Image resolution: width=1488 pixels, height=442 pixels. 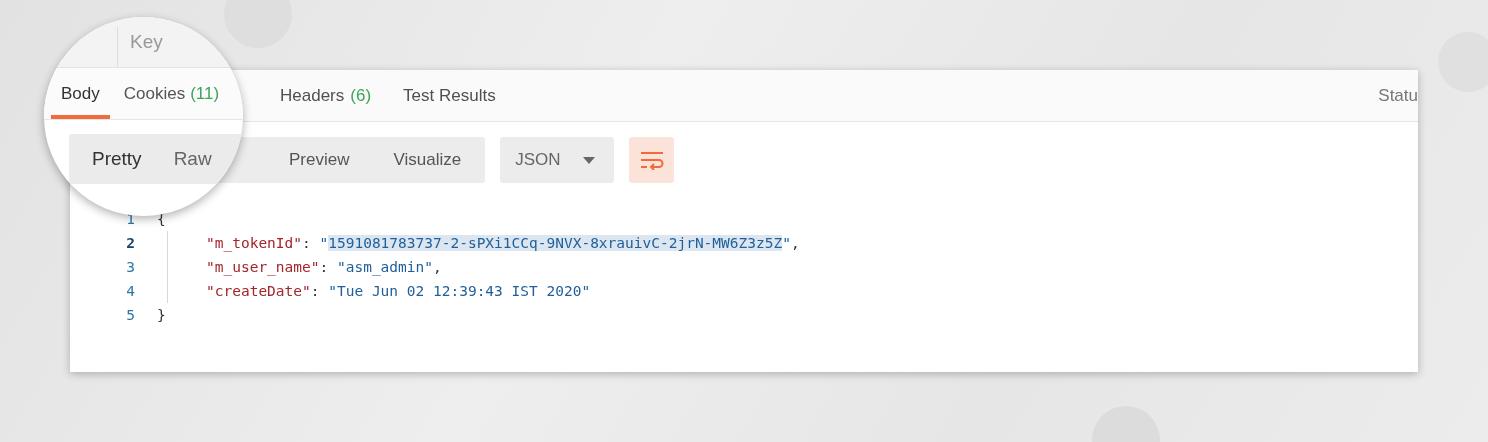 What do you see at coordinates (161, 315) in the screenshot?
I see `code-line: }` at bounding box center [161, 315].